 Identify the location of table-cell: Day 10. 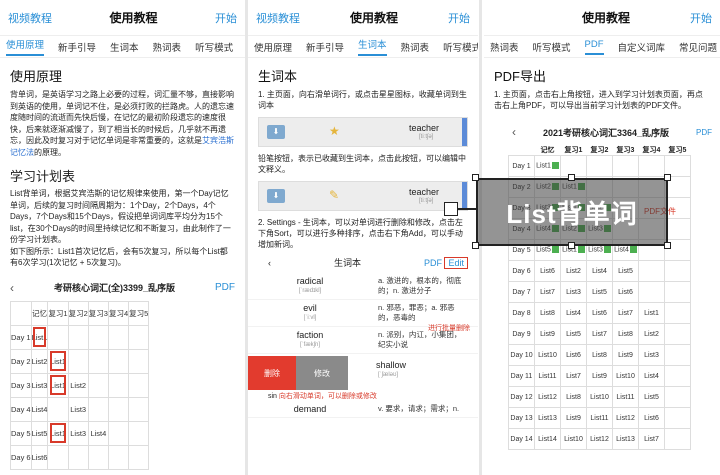
(521, 355).